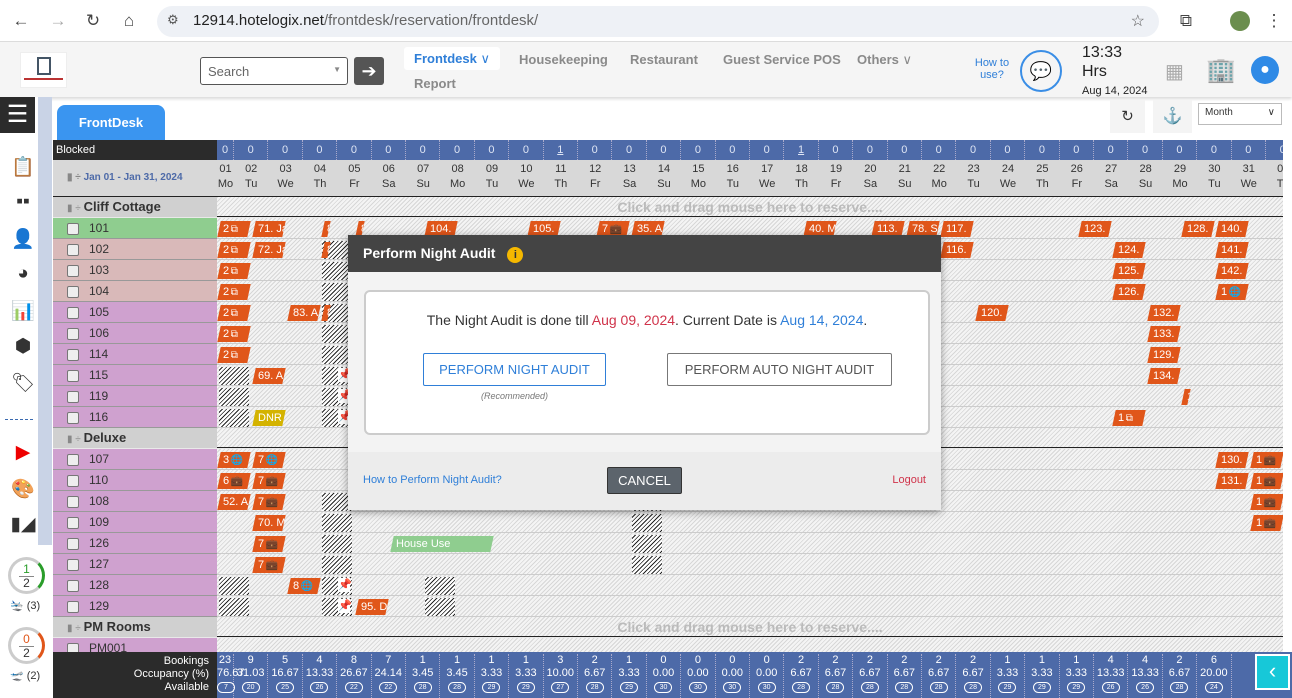  I want to click on housekeeping-icon: ▮◢, so click(23, 526).